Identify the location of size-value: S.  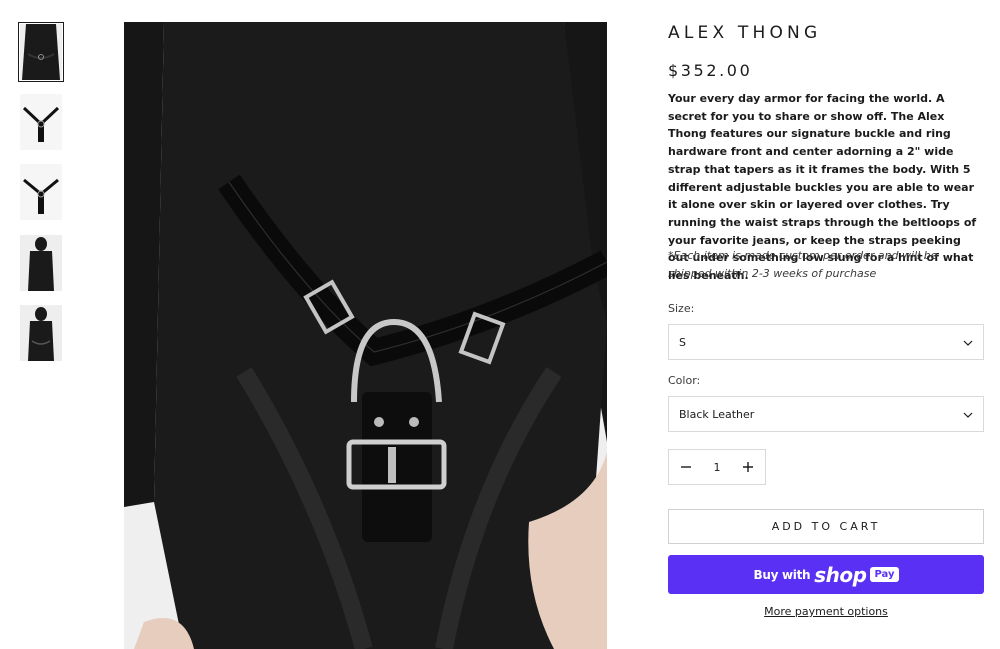
(682, 342).